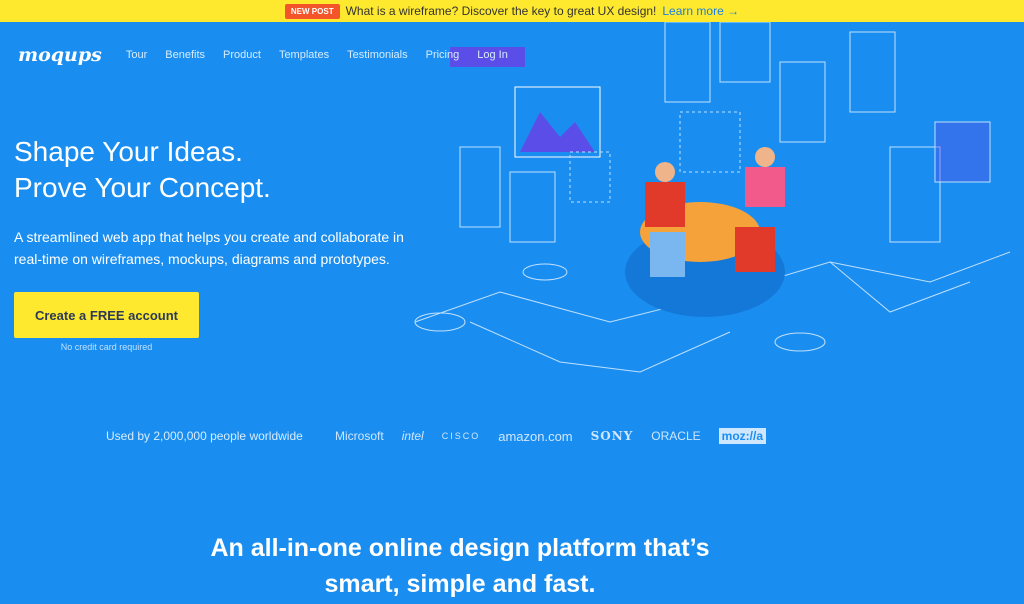 The image size is (1024, 604). What do you see at coordinates (443, 55) in the screenshot?
I see `nav-pricing: Pricing` at bounding box center [443, 55].